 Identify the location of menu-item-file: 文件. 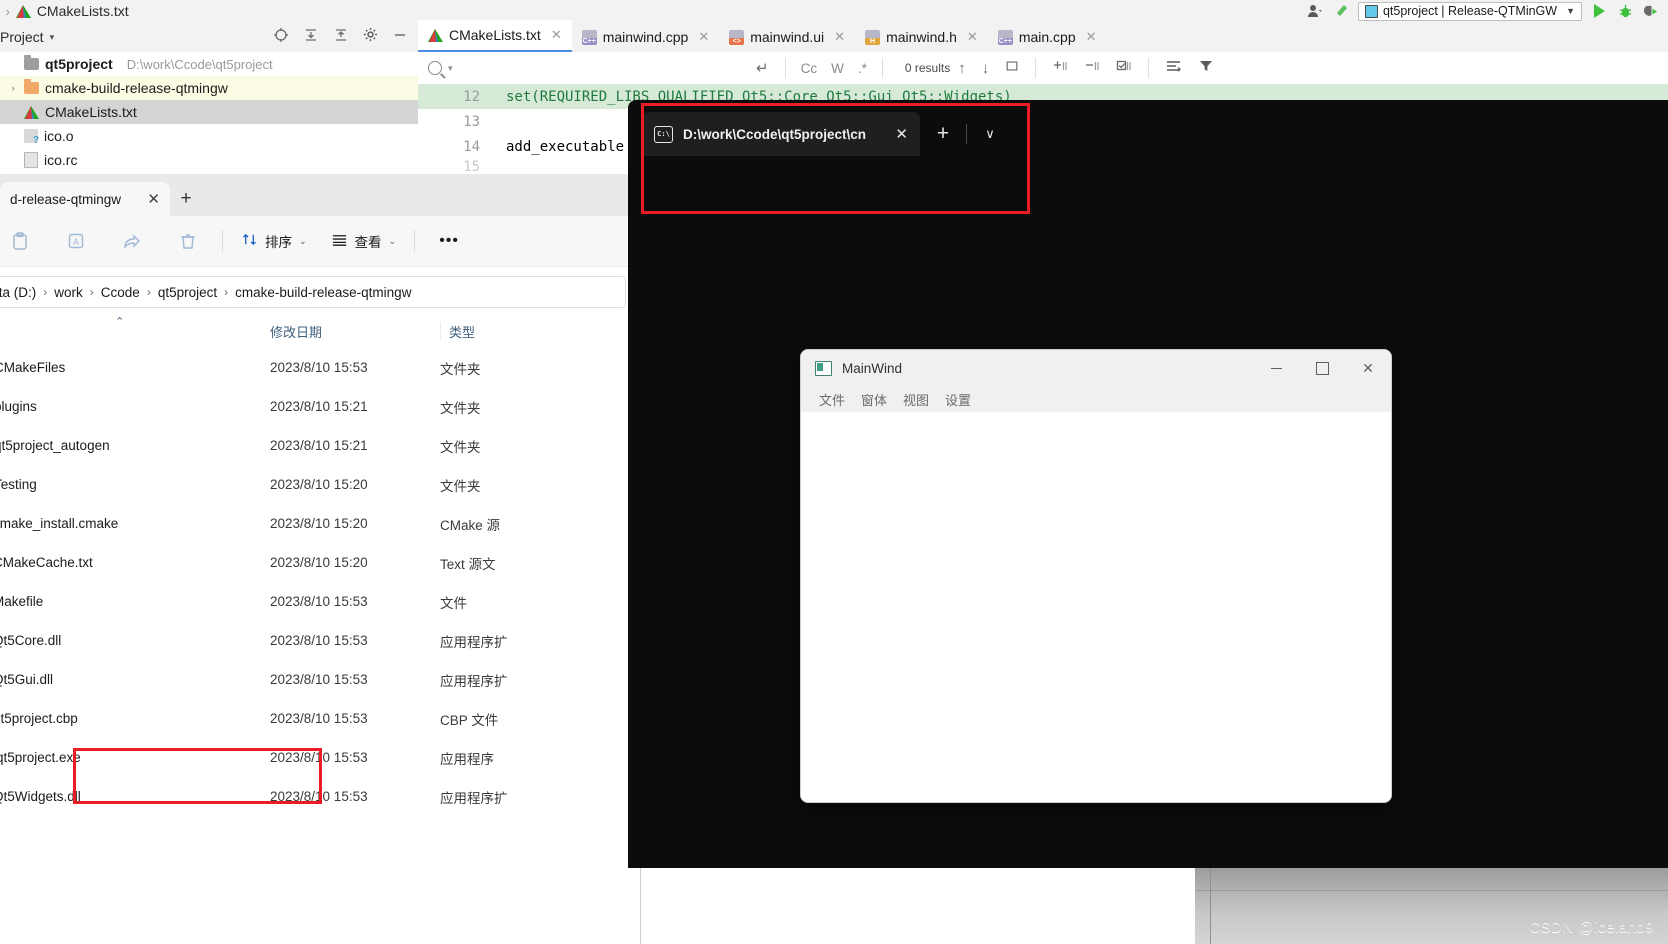
(832, 399).